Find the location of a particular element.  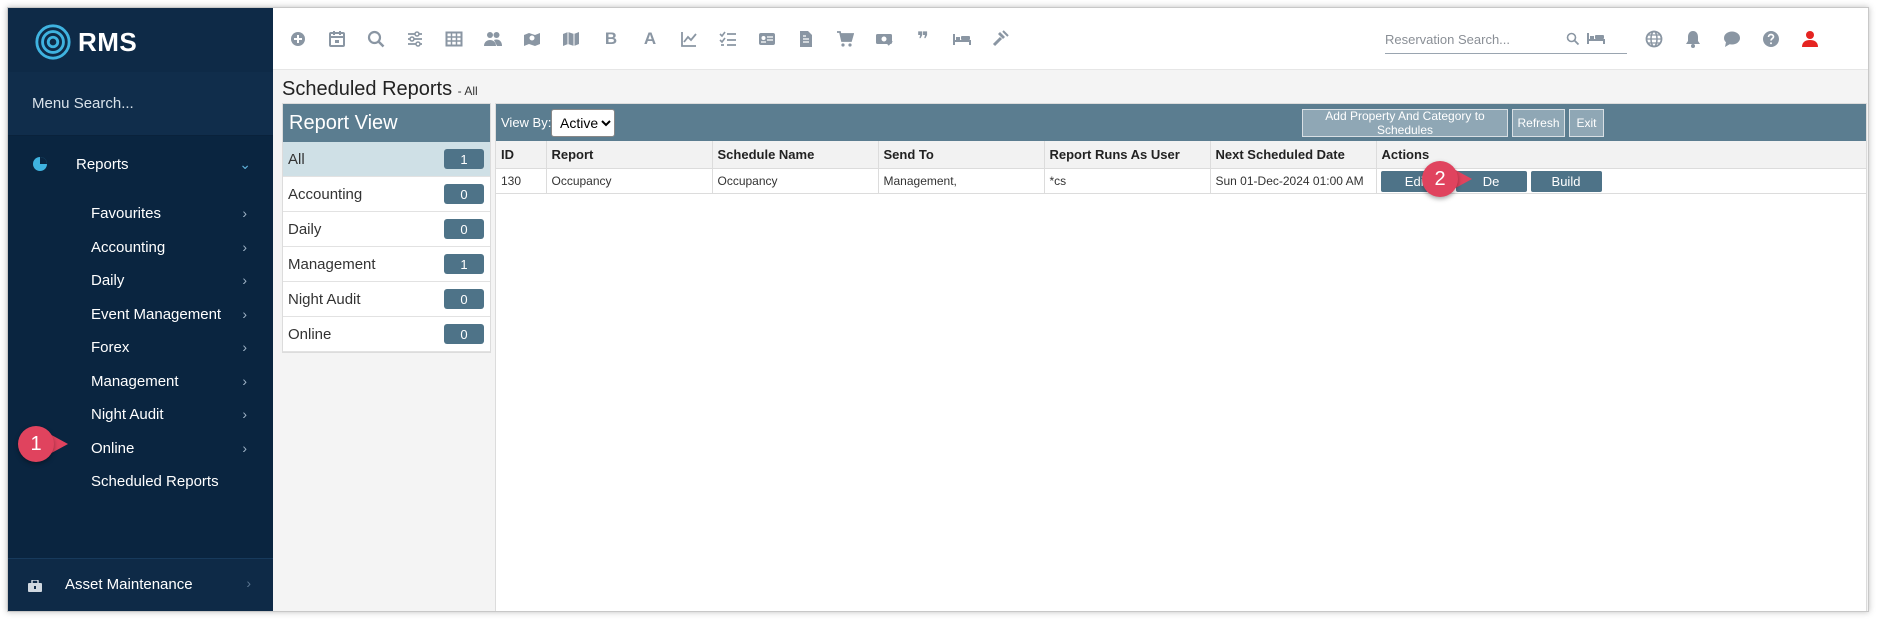

count-badge: 1 is located at coordinates (464, 264).